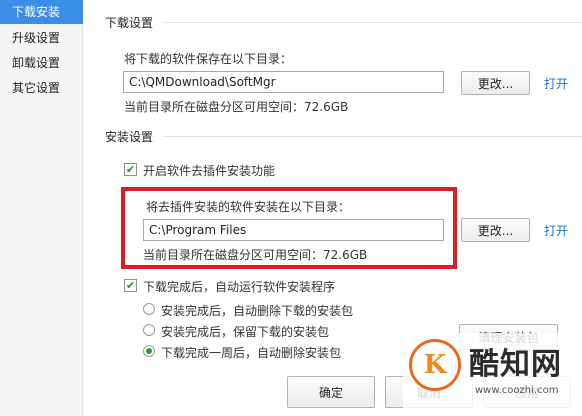  I want to click on install-section-title: 安装设置, so click(129, 137).